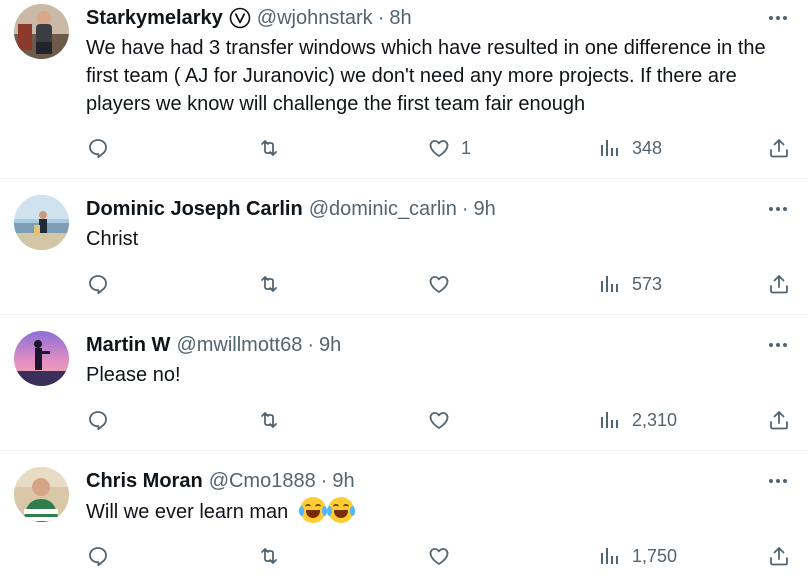  What do you see at coordinates (133, 375) in the screenshot?
I see `tweet-text: Please no!` at bounding box center [133, 375].